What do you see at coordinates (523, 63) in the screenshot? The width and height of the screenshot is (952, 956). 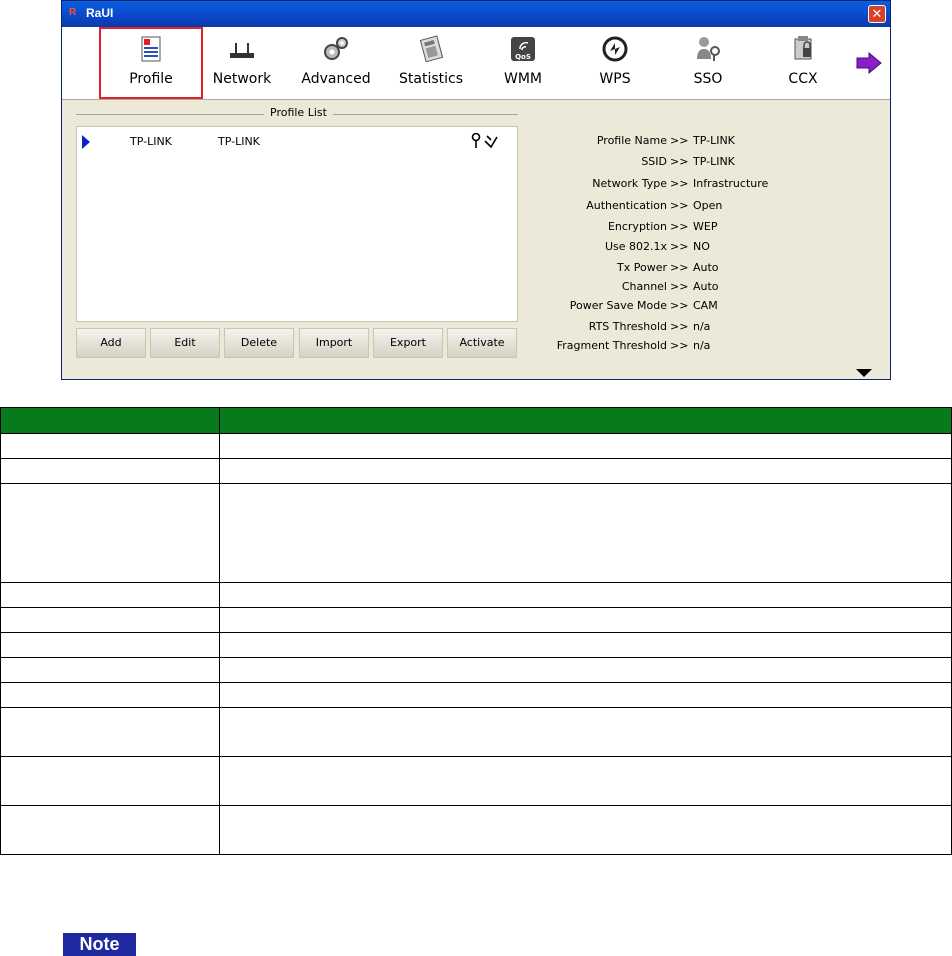 I see `tab-wmm: QoS WMM` at bounding box center [523, 63].